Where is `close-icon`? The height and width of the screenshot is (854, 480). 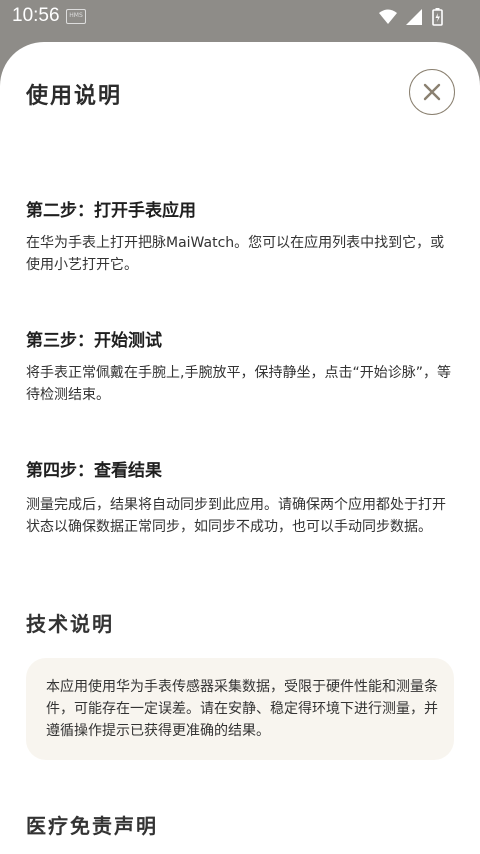
close-icon is located at coordinates (432, 92).